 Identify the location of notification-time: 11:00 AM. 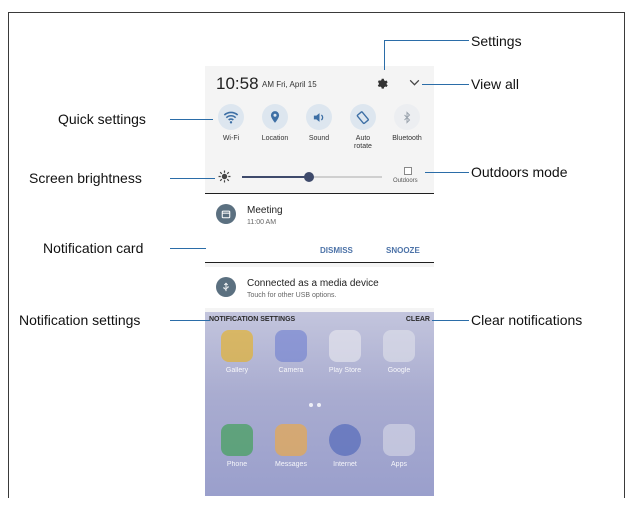
(262, 222).